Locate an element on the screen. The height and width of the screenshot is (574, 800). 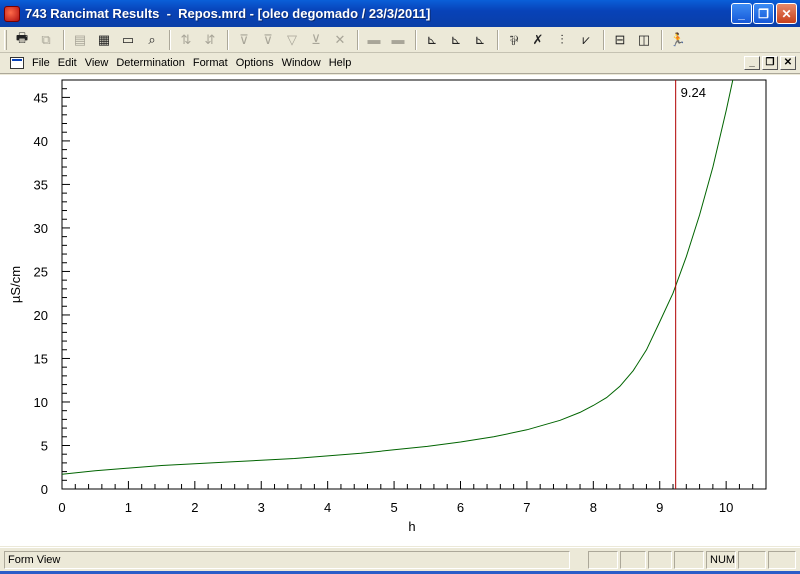
column-icon: ⫶ is located at coordinates (562, 40).